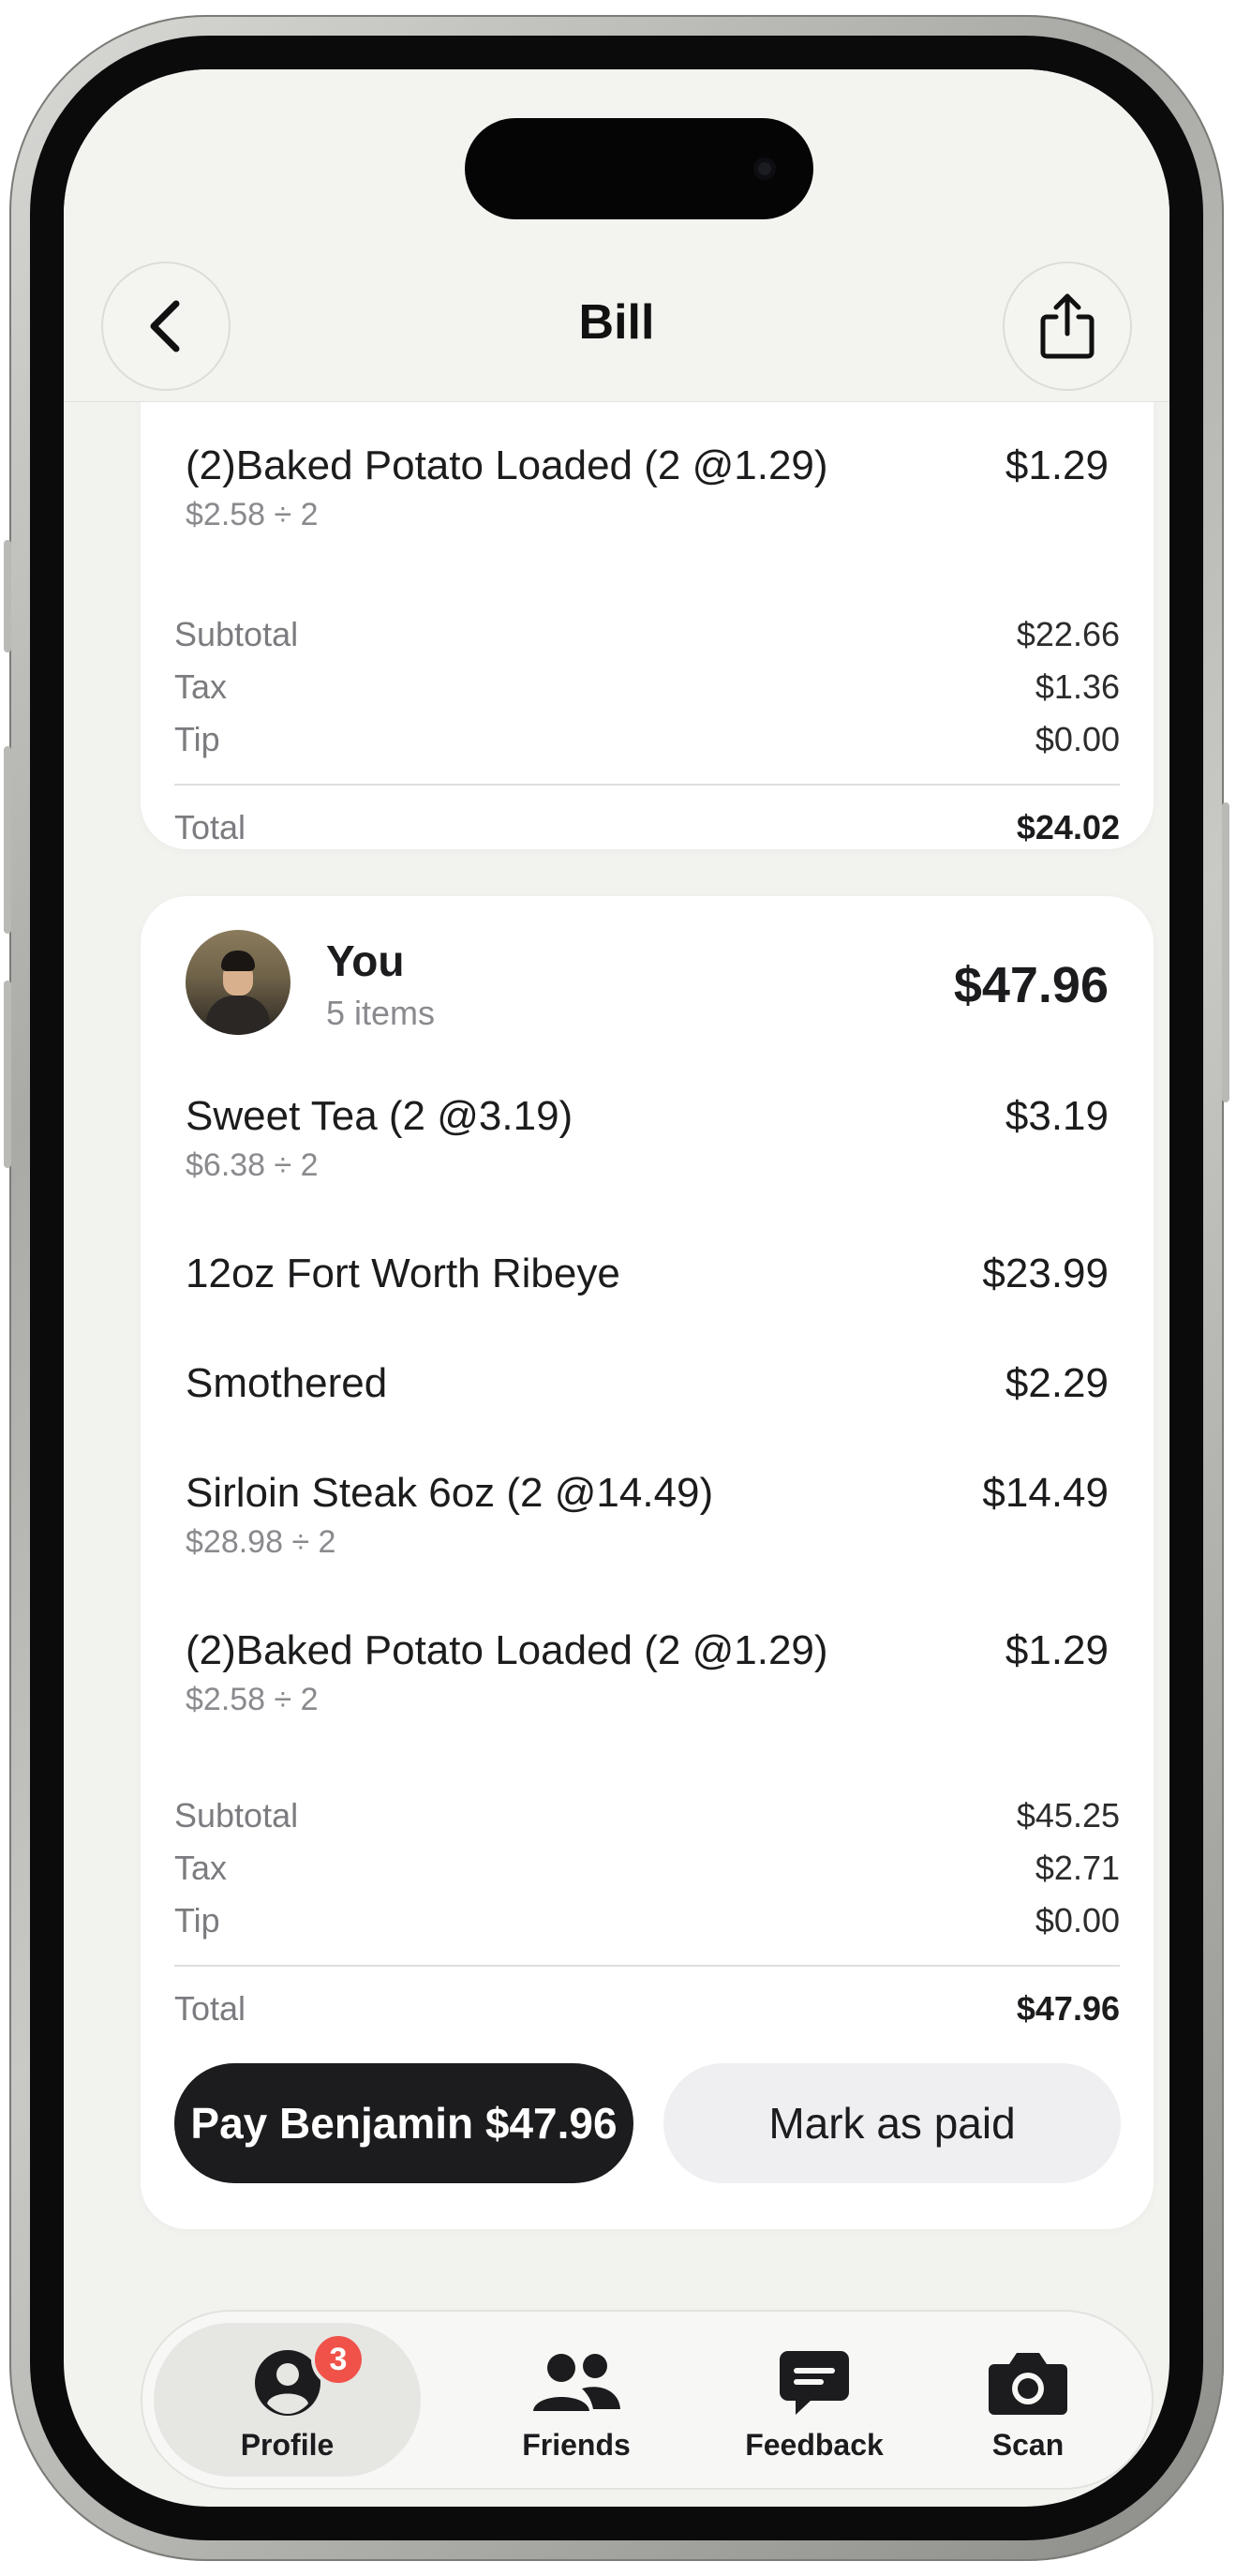 This screenshot has width=1236, height=2576. I want to click on tab-friends: Friends, so click(576, 2400).